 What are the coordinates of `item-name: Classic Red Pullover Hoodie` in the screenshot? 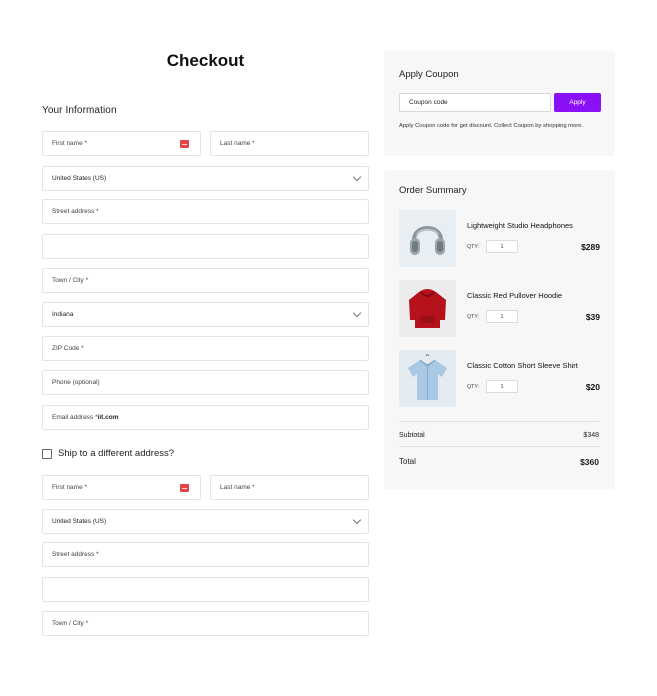 It's located at (515, 295).